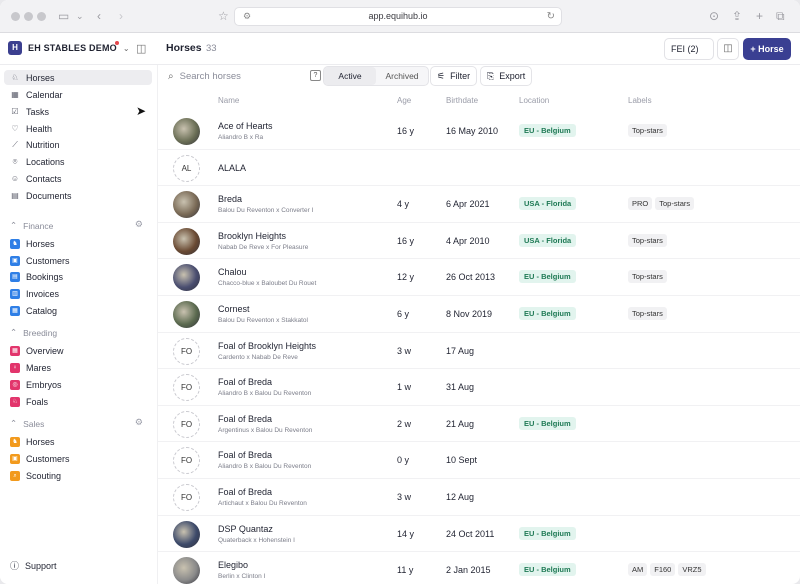 The width and height of the screenshot is (800, 584). What do you see at coordinates (267, 346) in the screenshot?
I see `horse-name: Foal of Brooklyn Heights` at bounding box center [267, 346].